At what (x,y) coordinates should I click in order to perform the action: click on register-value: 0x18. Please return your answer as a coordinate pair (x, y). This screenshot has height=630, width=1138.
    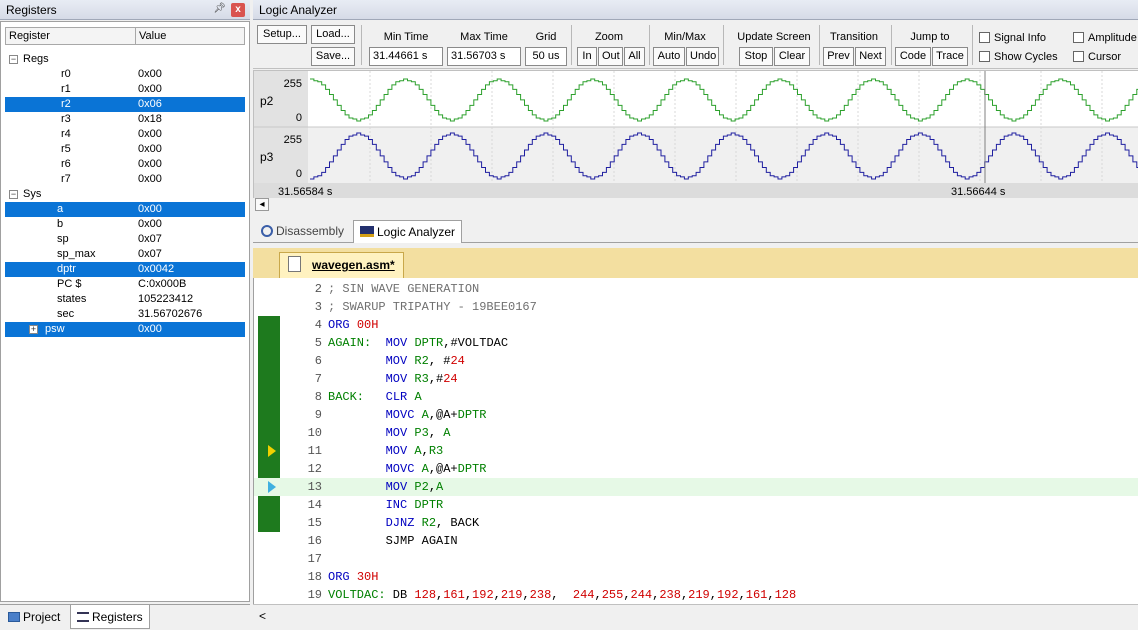
    Looking at the image, I should click on (150, 119).